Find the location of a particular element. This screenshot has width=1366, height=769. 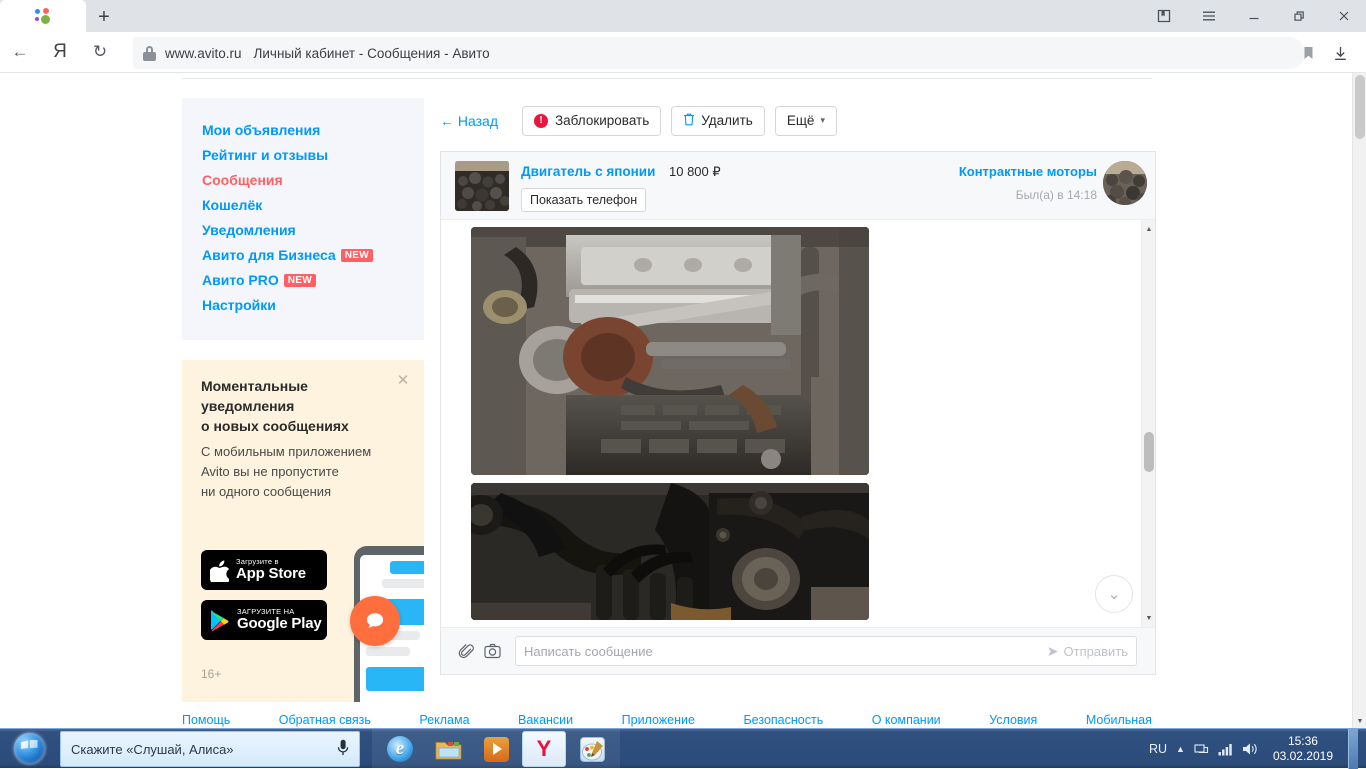

seller-last-seen: Был(а) в 14:18 is located at coordinates (1056, 195).